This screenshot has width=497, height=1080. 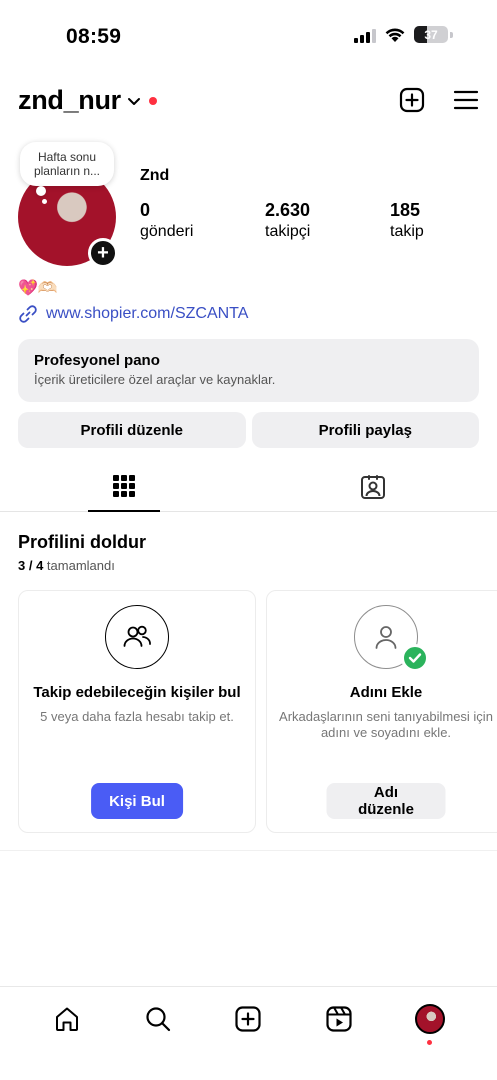 I want to click on add-story-icon: +, so click(x=103, y=253).